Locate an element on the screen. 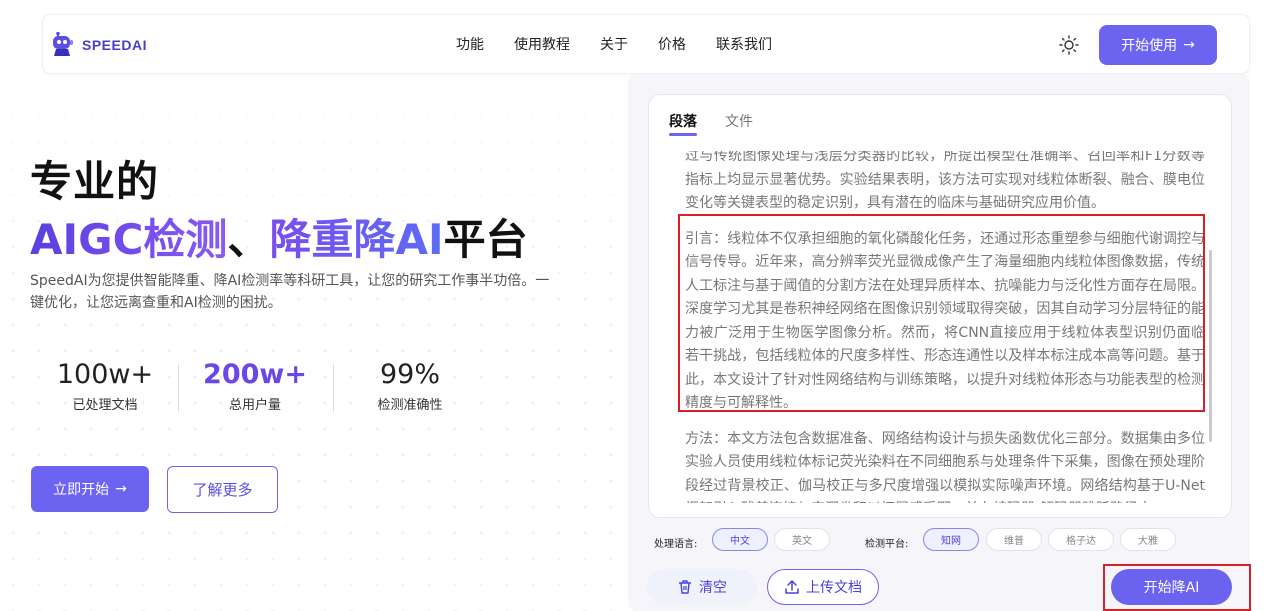  start-now-label: 立即开始 is located at coordinates (81, 490).